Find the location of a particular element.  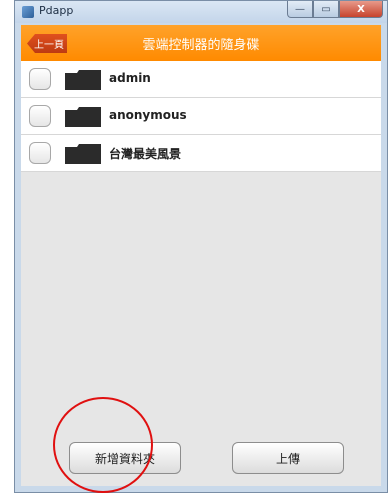

minimize-button: — is located at coordinates (300, 9).